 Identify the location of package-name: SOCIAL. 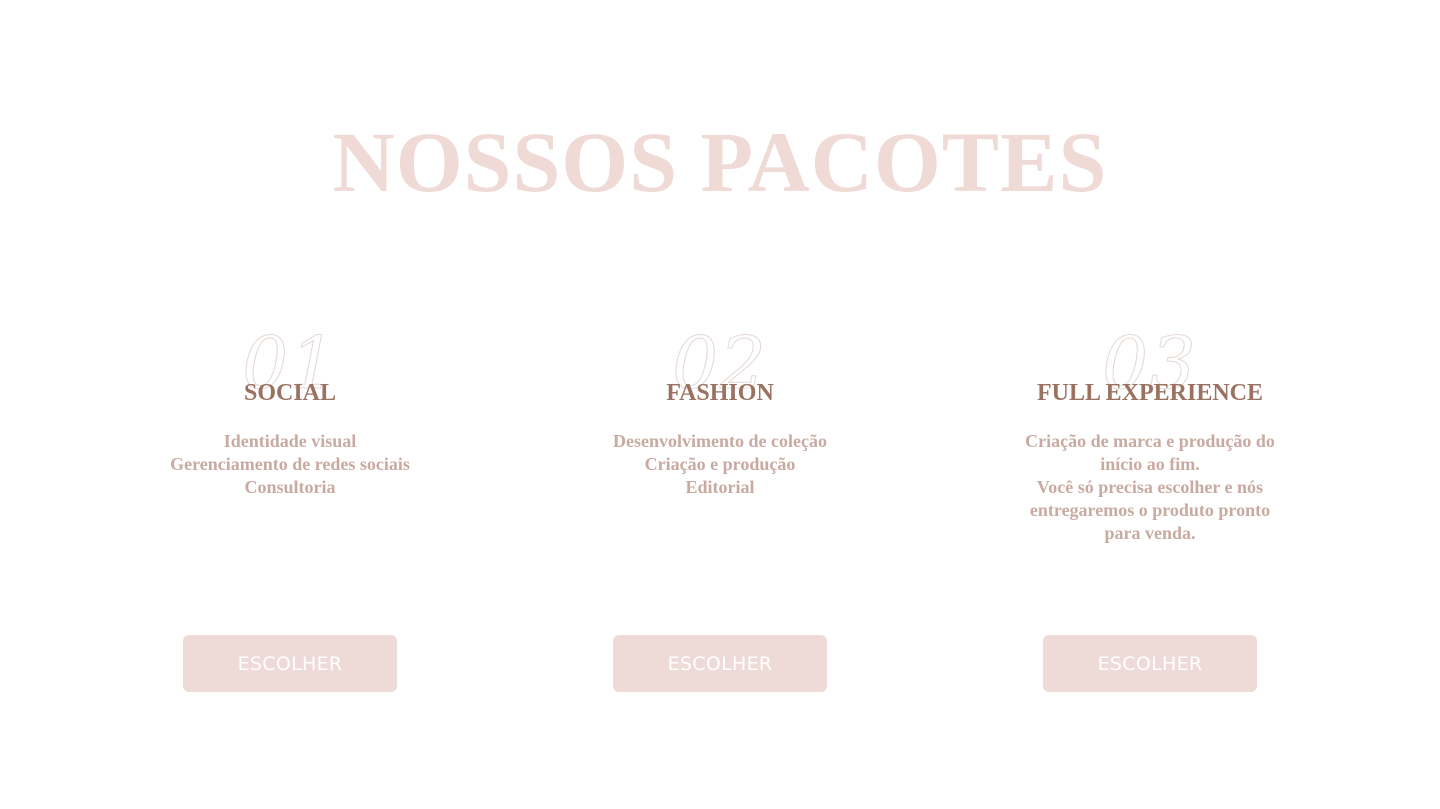
(290, 393).